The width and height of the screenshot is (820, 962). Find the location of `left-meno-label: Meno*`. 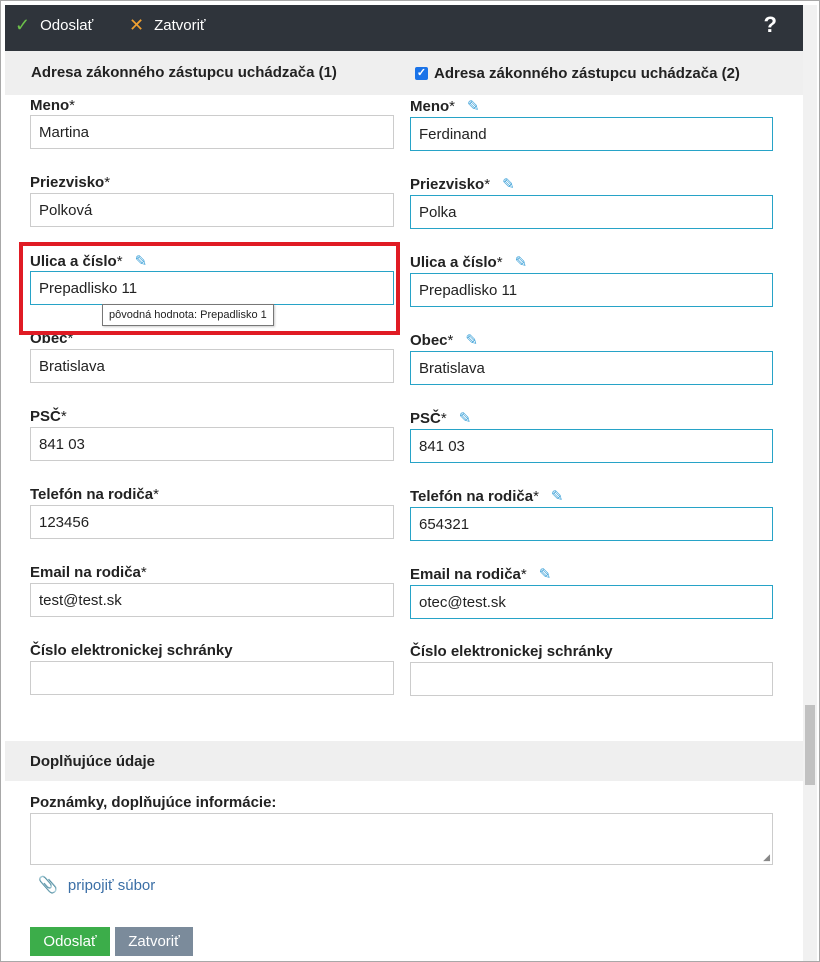

left-meno-label: Meno* is located at coordinates (53, 105).